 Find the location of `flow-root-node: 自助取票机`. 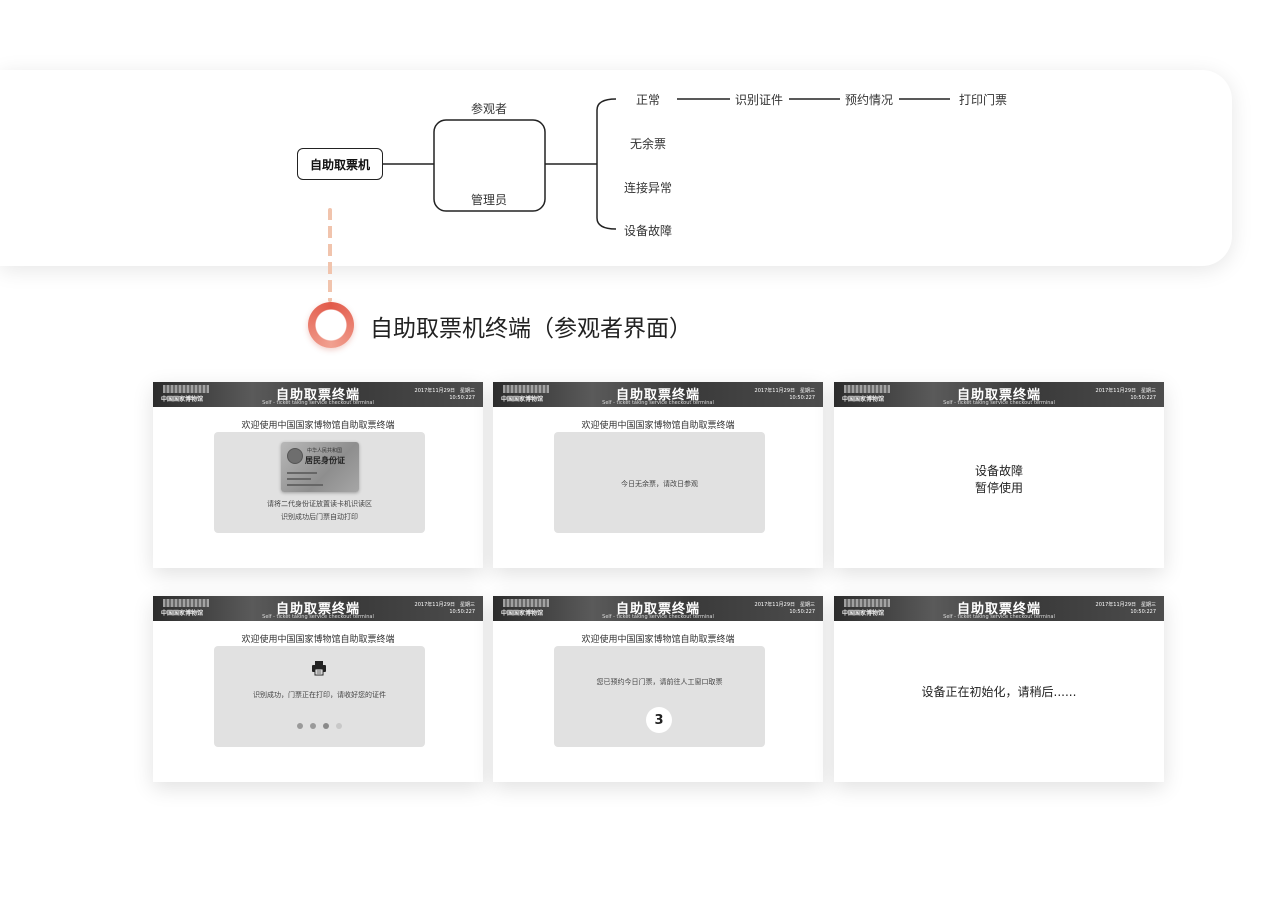

flow-root-node: 自助取票机 is located at coordinates (340, 164).